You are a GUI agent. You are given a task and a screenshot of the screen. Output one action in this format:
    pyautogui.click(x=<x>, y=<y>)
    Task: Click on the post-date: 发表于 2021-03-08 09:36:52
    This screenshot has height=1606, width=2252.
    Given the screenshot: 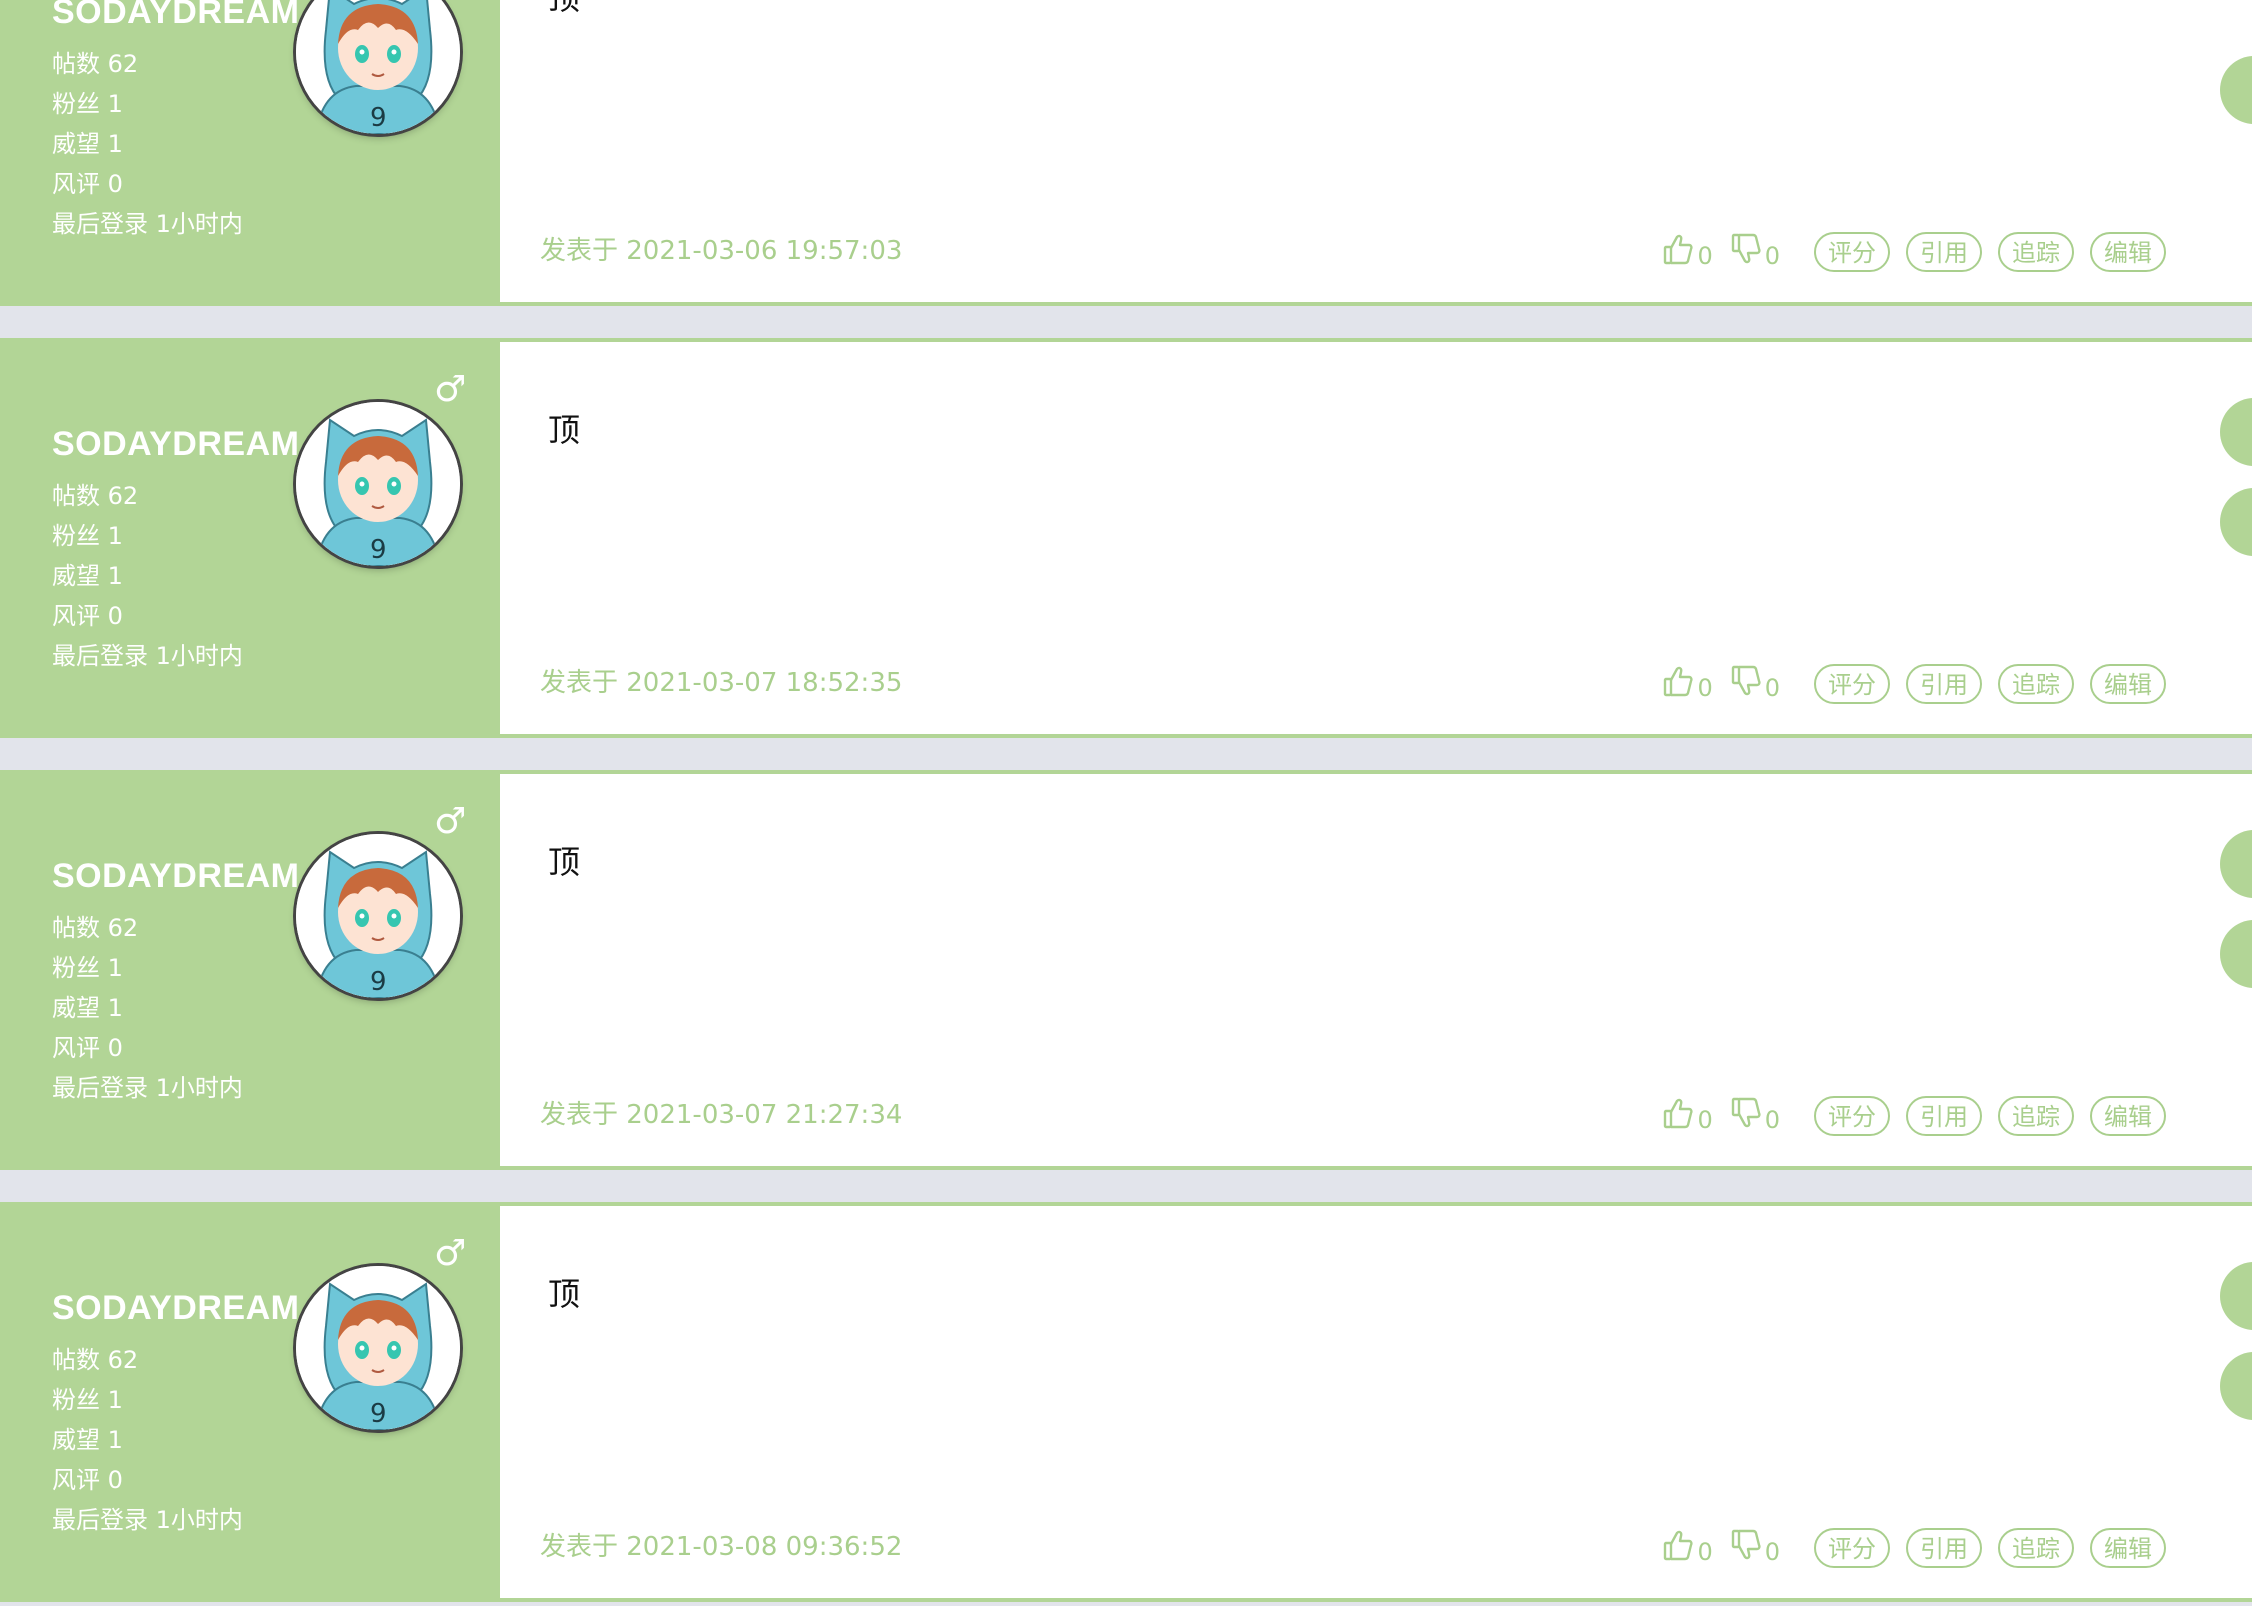 What is the action you would take?
    pyautogui.click(x=721, y=1547)
    